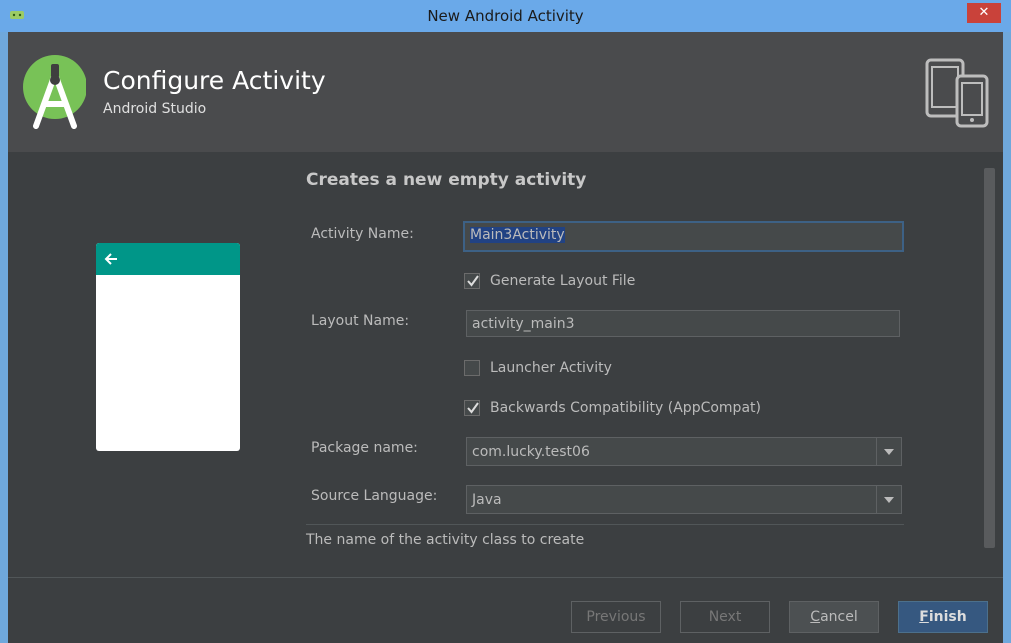  What do you see at coordinates (168, 259) in the screenshot?
I see `preview-toolbar` at bounding box center [168, 259].